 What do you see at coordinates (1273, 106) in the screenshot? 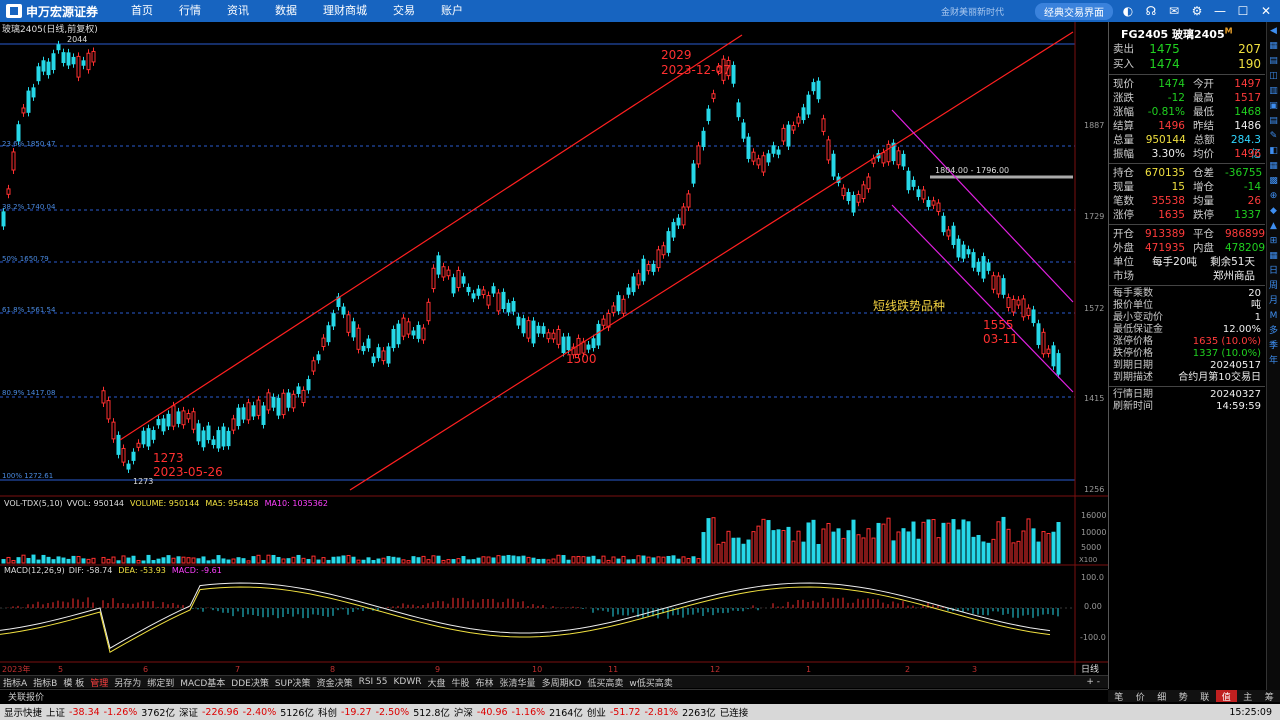
I see `tool-icon: ▣` at bounding box center [1273, 106].